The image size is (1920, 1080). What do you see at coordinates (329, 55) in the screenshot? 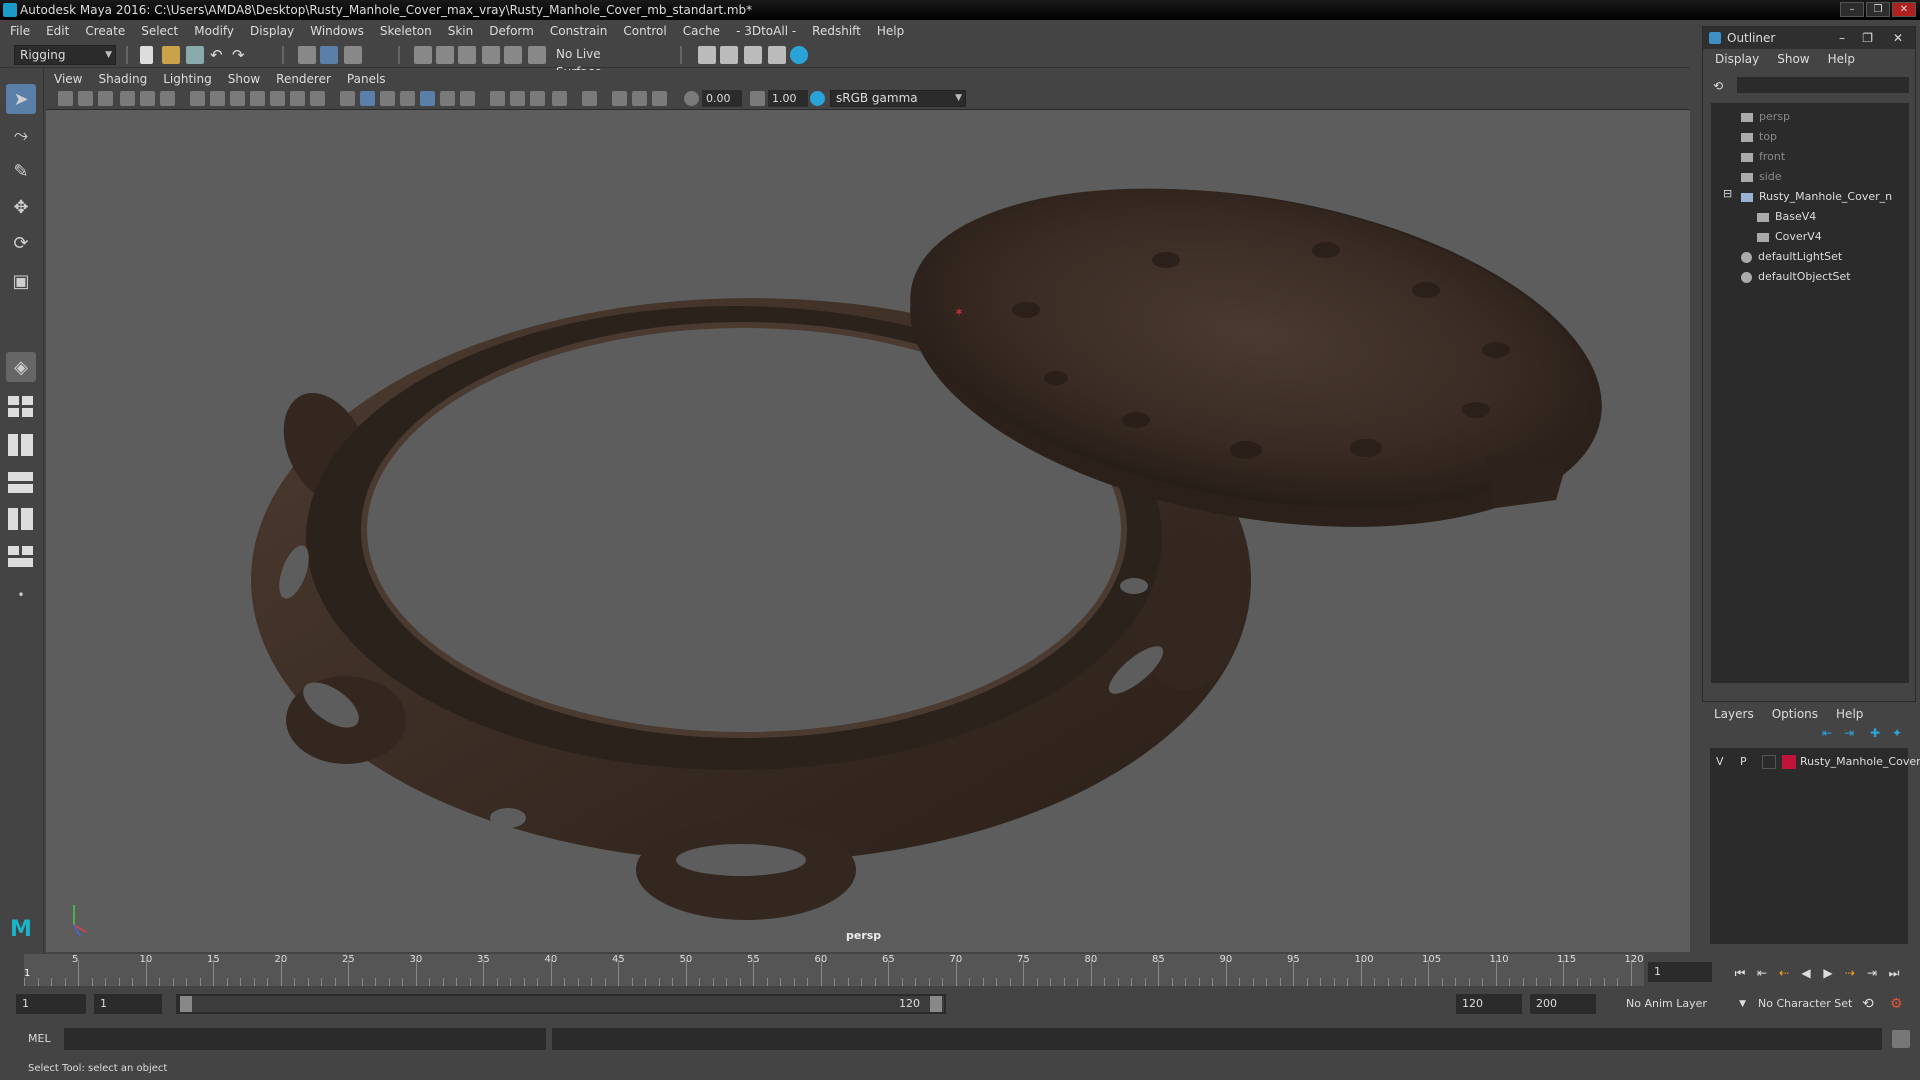
I see `select-object-icon` at bounding box center [329, 55].